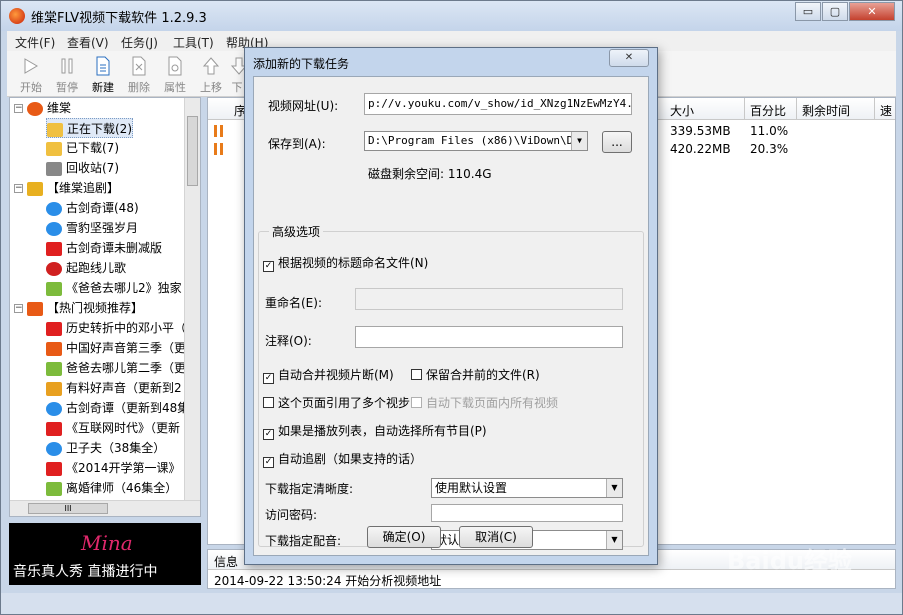 Image resolution: width=903 pixels, height=615 pixels. Describe the element at coordinates (303, 541) in the screenshot. I see `audio-label: 下载指定配音:` at that location.